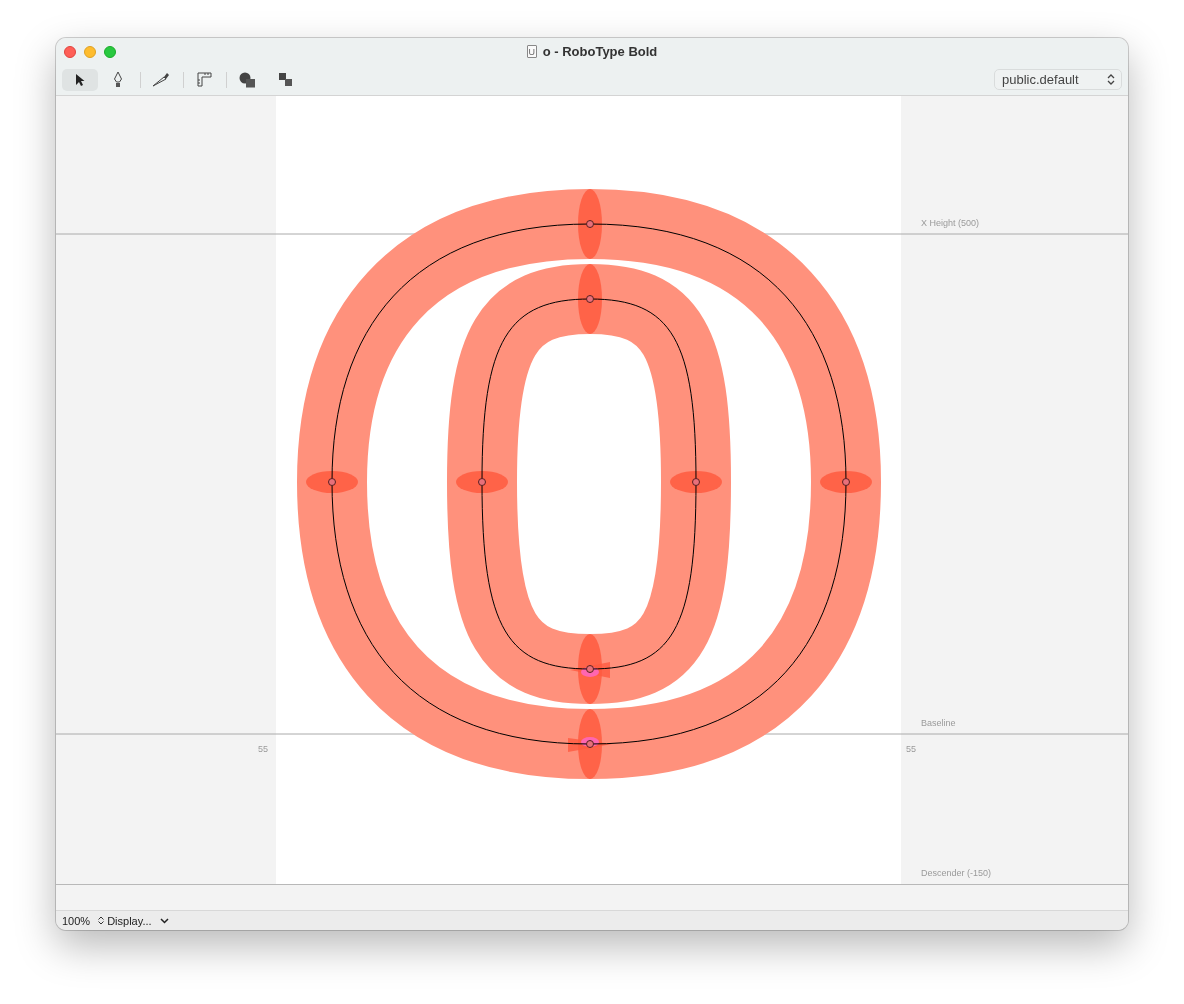 The width and height of the screenshot is (1184, 1004). Describe the element at coordinates (118, 79) in the screenshot. I see `pen-nib-icon` at that location.